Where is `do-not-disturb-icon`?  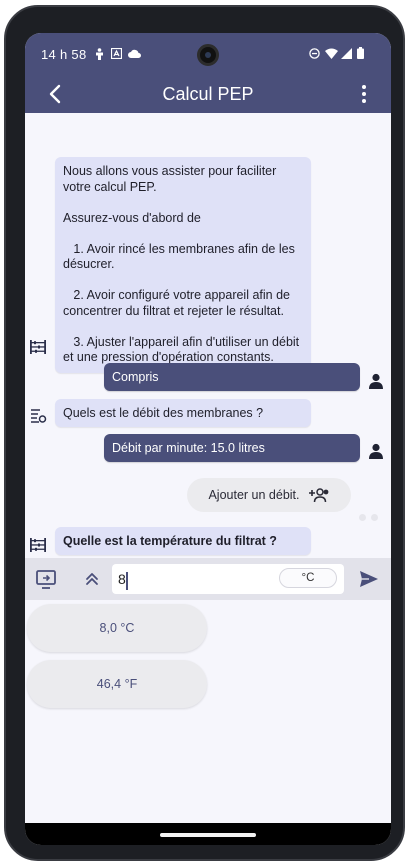
do-not-disturb-icon is located at coordinates (314, 53).